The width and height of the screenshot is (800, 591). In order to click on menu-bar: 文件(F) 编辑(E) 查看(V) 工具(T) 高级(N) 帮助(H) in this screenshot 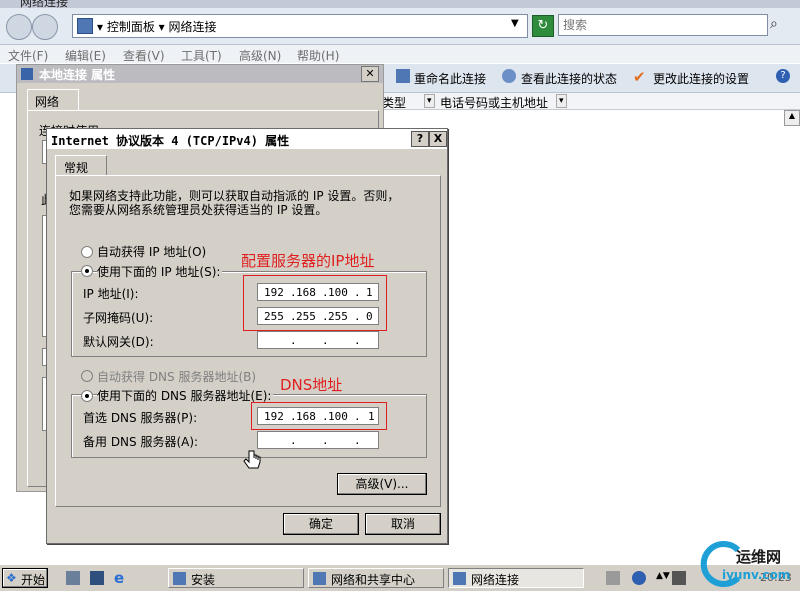, I will do `click(400, 54)`.